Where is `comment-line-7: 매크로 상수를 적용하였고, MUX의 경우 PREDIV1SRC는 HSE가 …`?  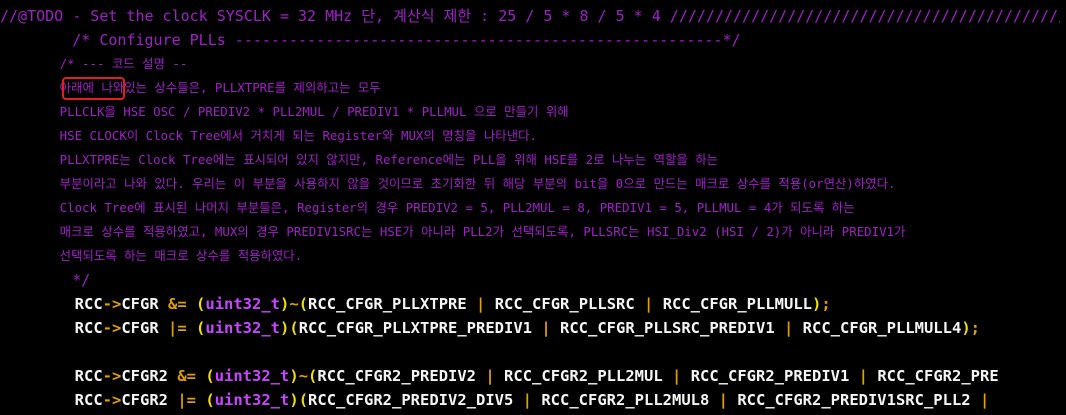 comment-line-7: 매크로 상수를 적용하였고, MUX의 경우 PREDIV1SRC는 HSE가 … is located at coordinates (453, 231).